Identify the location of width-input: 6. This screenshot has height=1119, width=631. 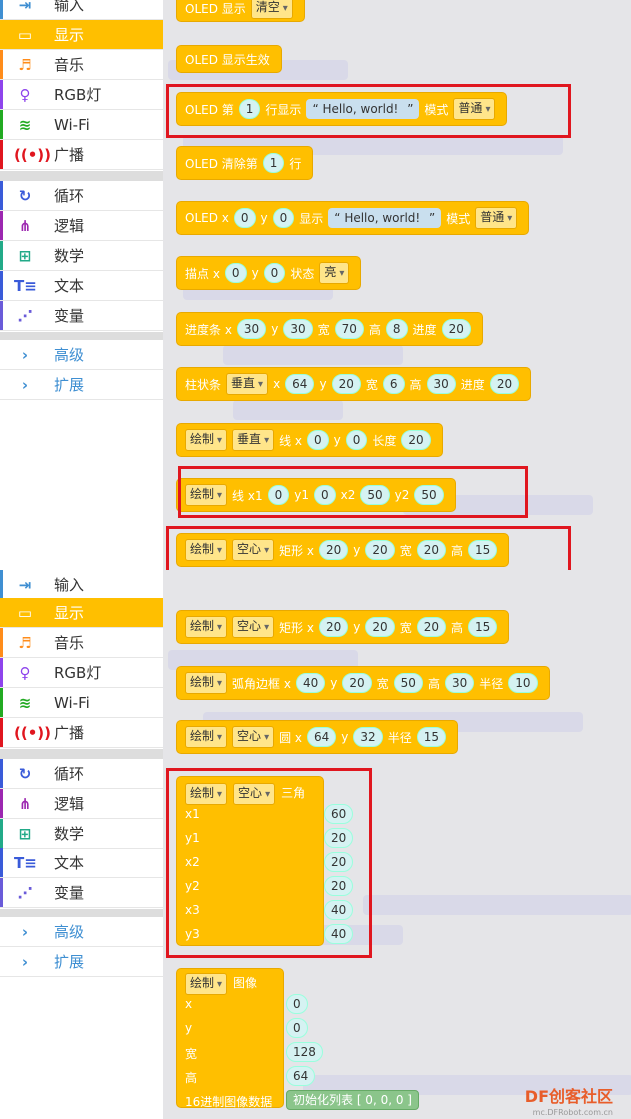
(393, 384).